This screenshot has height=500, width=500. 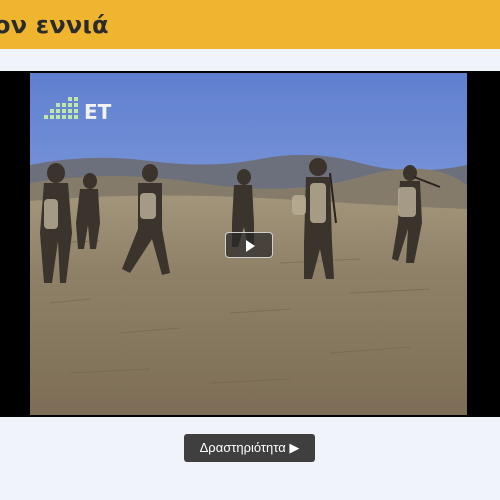 I want to click on play-button, so click(x=249, y=245).